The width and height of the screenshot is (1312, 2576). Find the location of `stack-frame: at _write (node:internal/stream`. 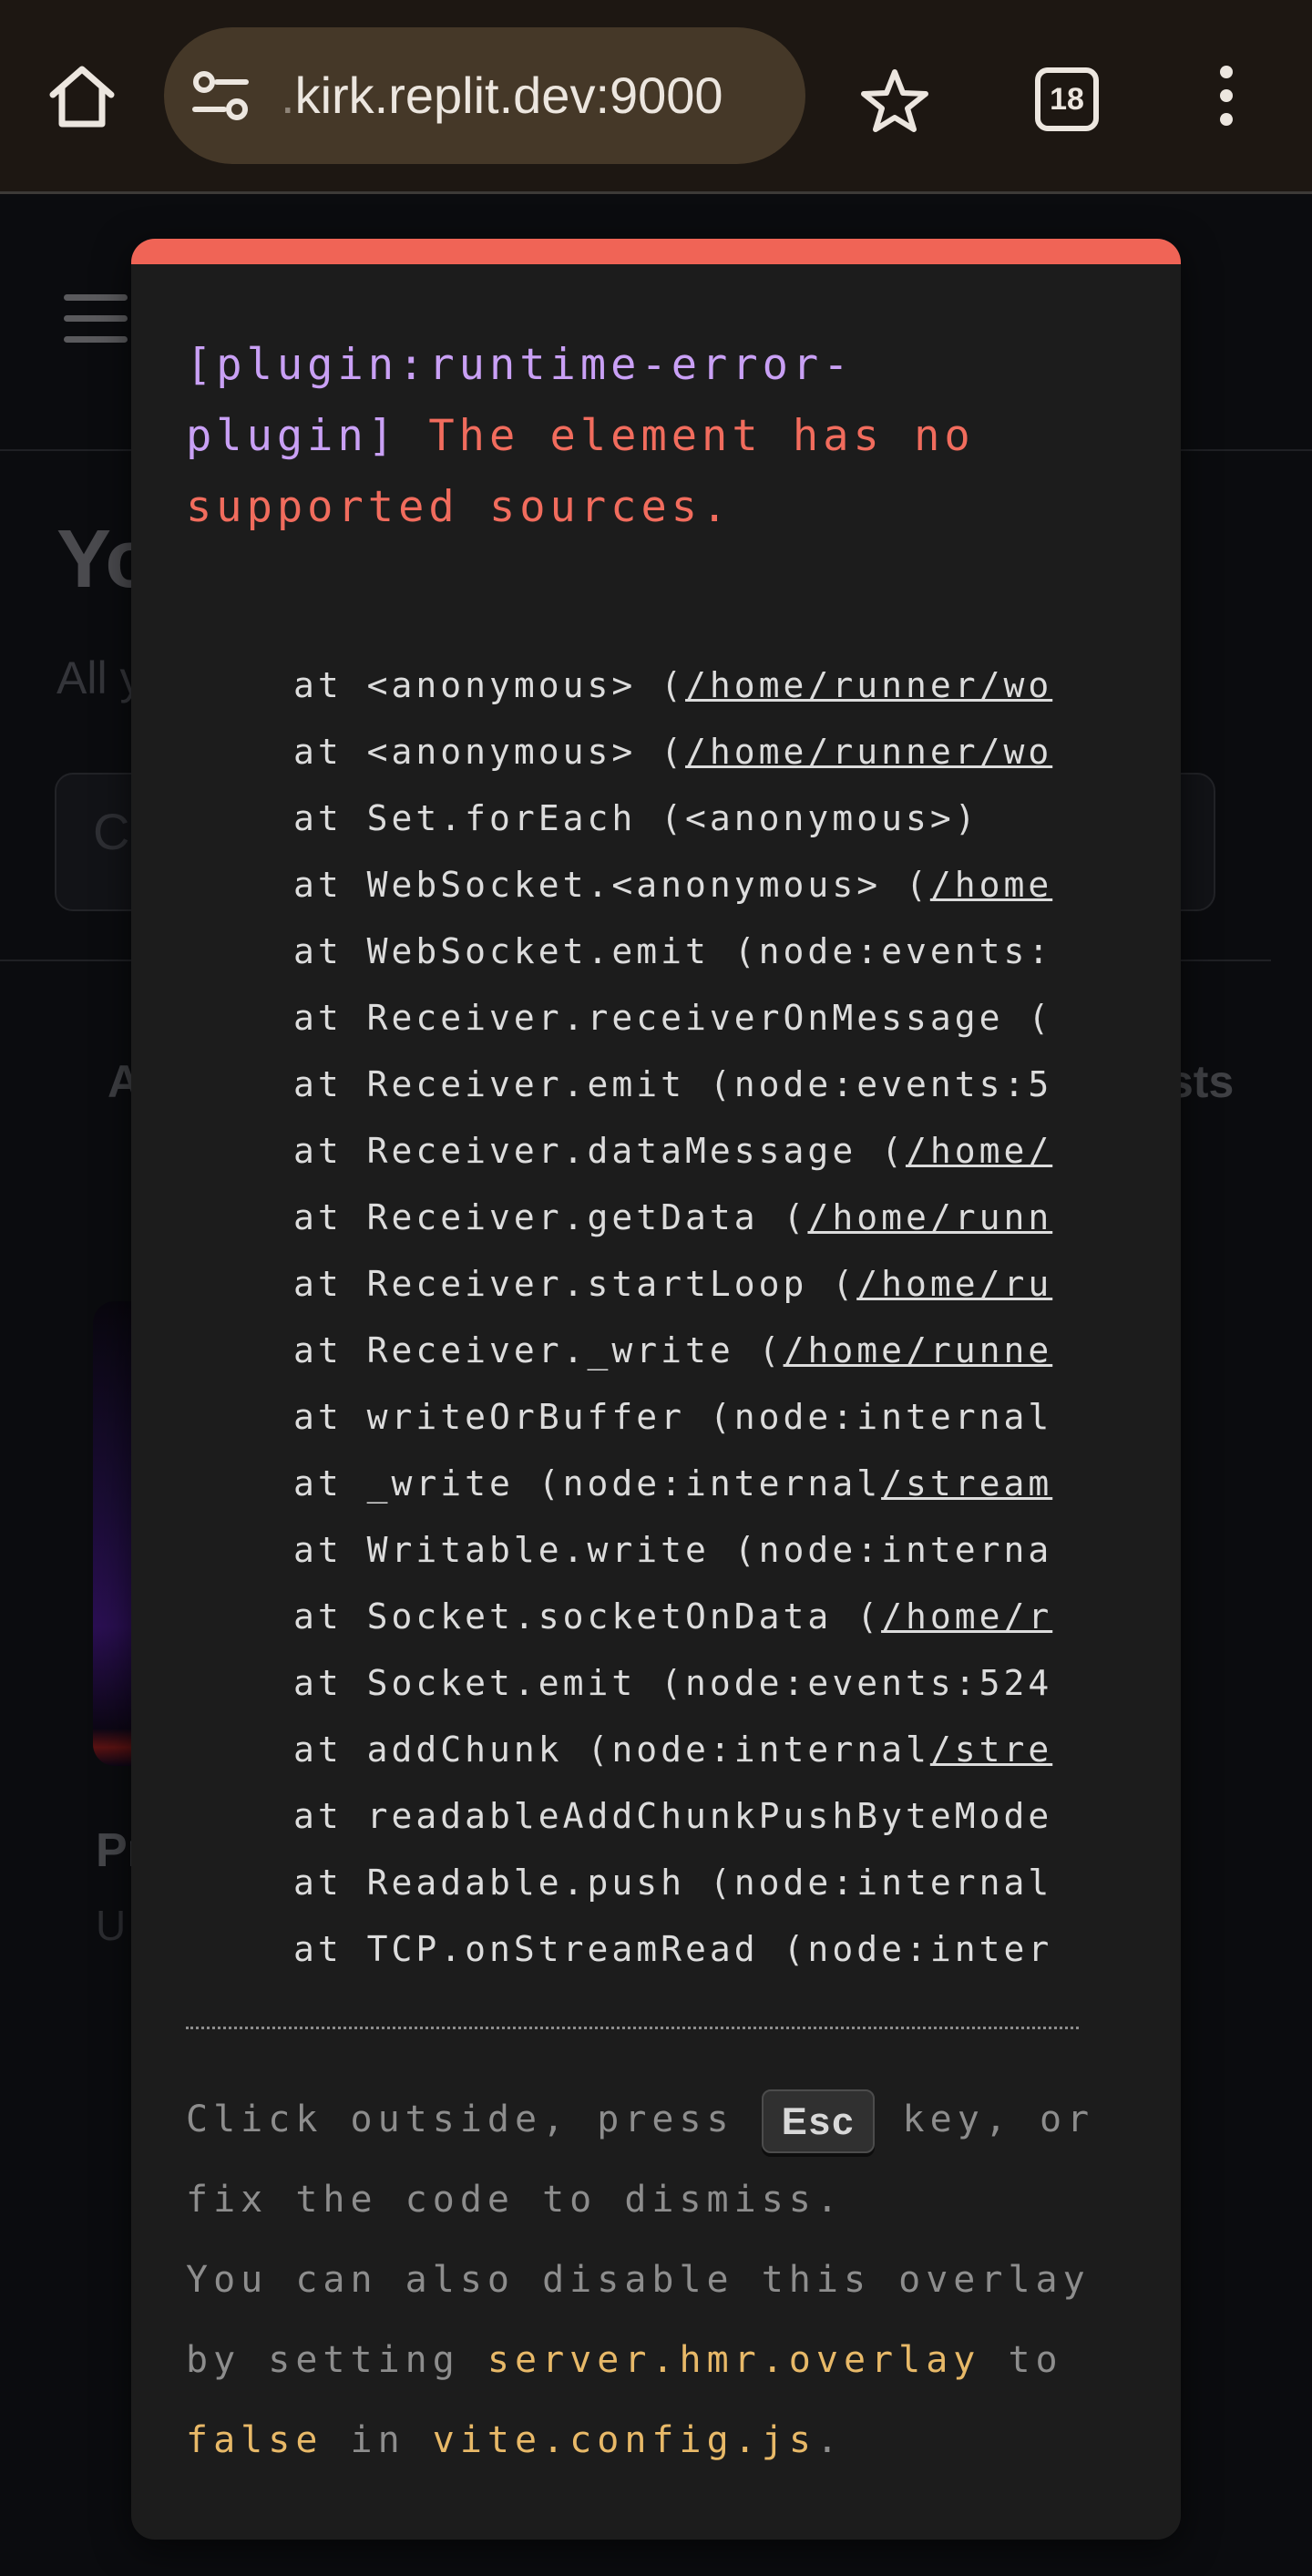

stack-frame: at _write (node:internal/stream is located at coordinates (686, 1484).